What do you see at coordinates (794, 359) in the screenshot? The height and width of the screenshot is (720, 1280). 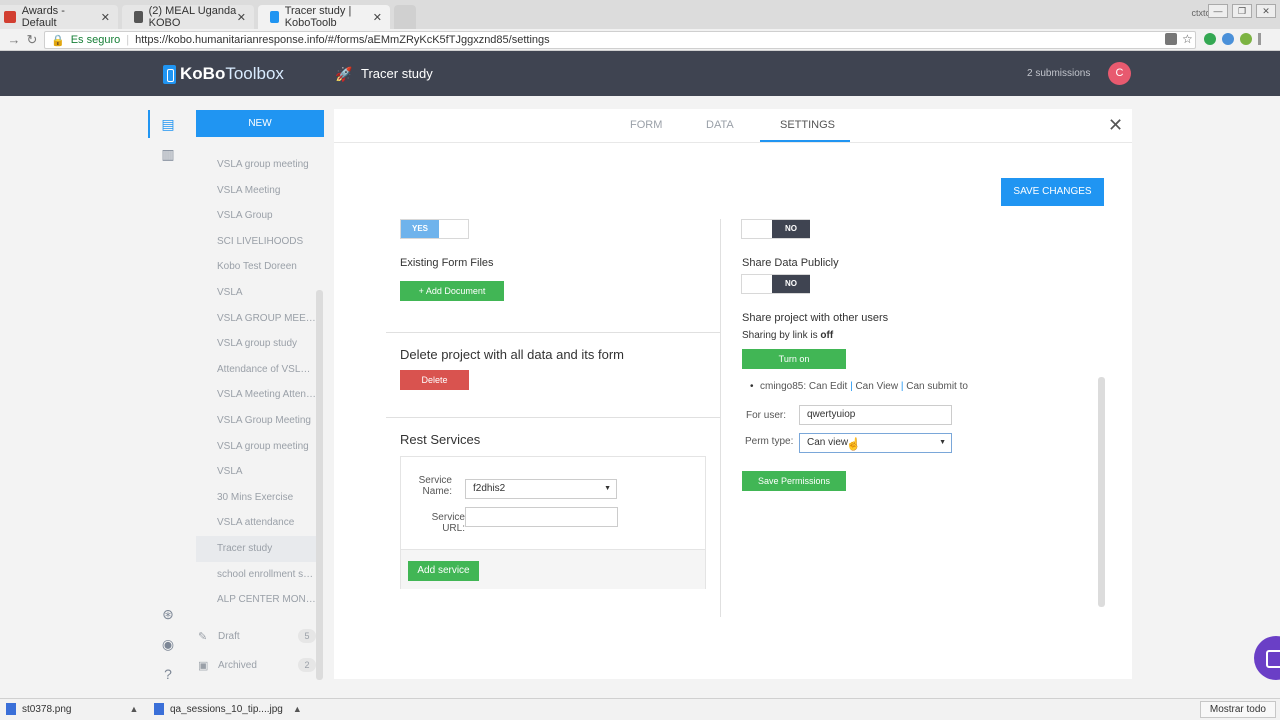 I see `turn-on-button: Turn on` at bounding box center [794, 359].